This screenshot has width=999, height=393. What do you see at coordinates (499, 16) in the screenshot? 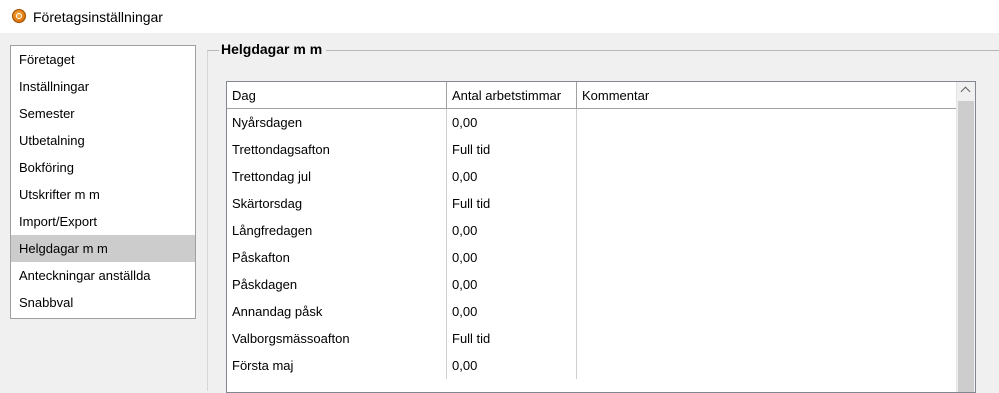
I see `title-bar: Företagsinställningar` at bounding box center [499, 16].